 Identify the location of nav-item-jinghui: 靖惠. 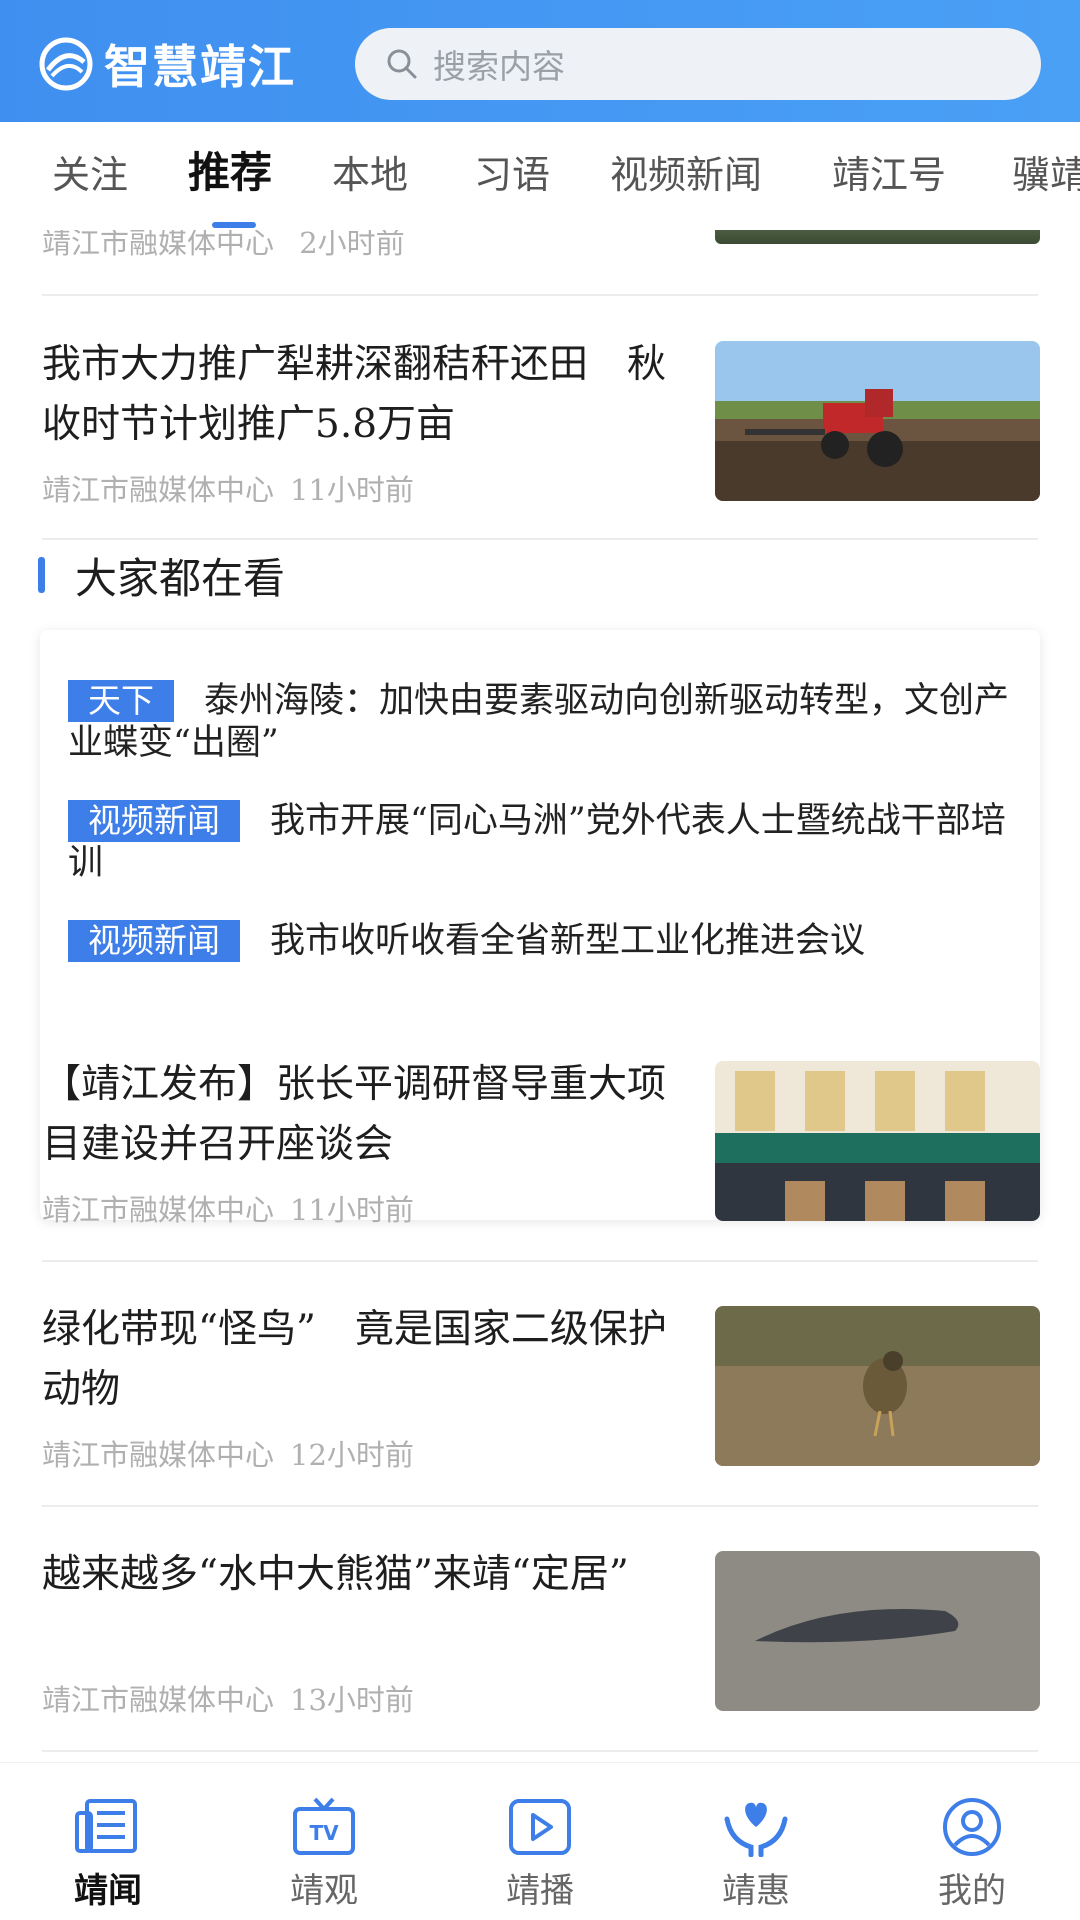
(756, 1841).